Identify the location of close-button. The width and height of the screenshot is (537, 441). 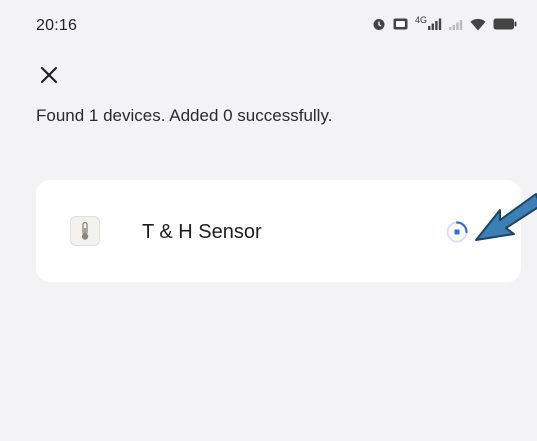
(49, 75).